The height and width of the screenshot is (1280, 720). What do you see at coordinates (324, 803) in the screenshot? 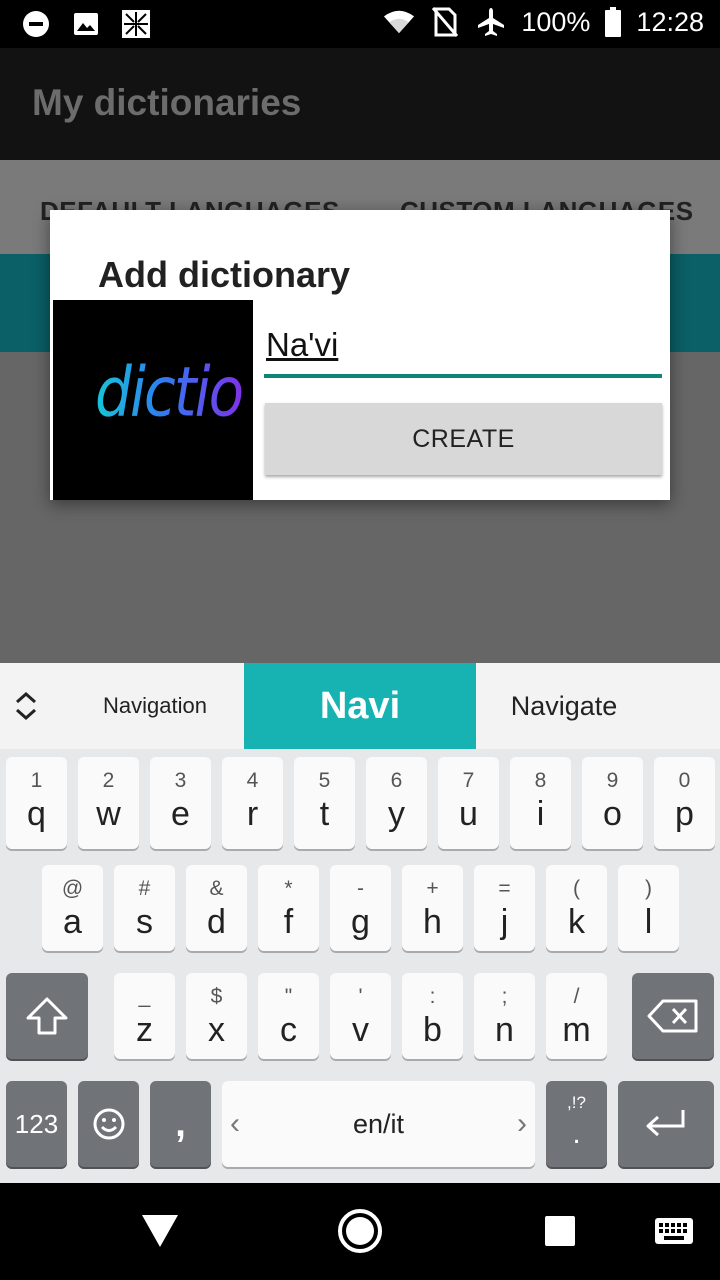
I see `key-t: 5t` at bounding box center [324, 803].